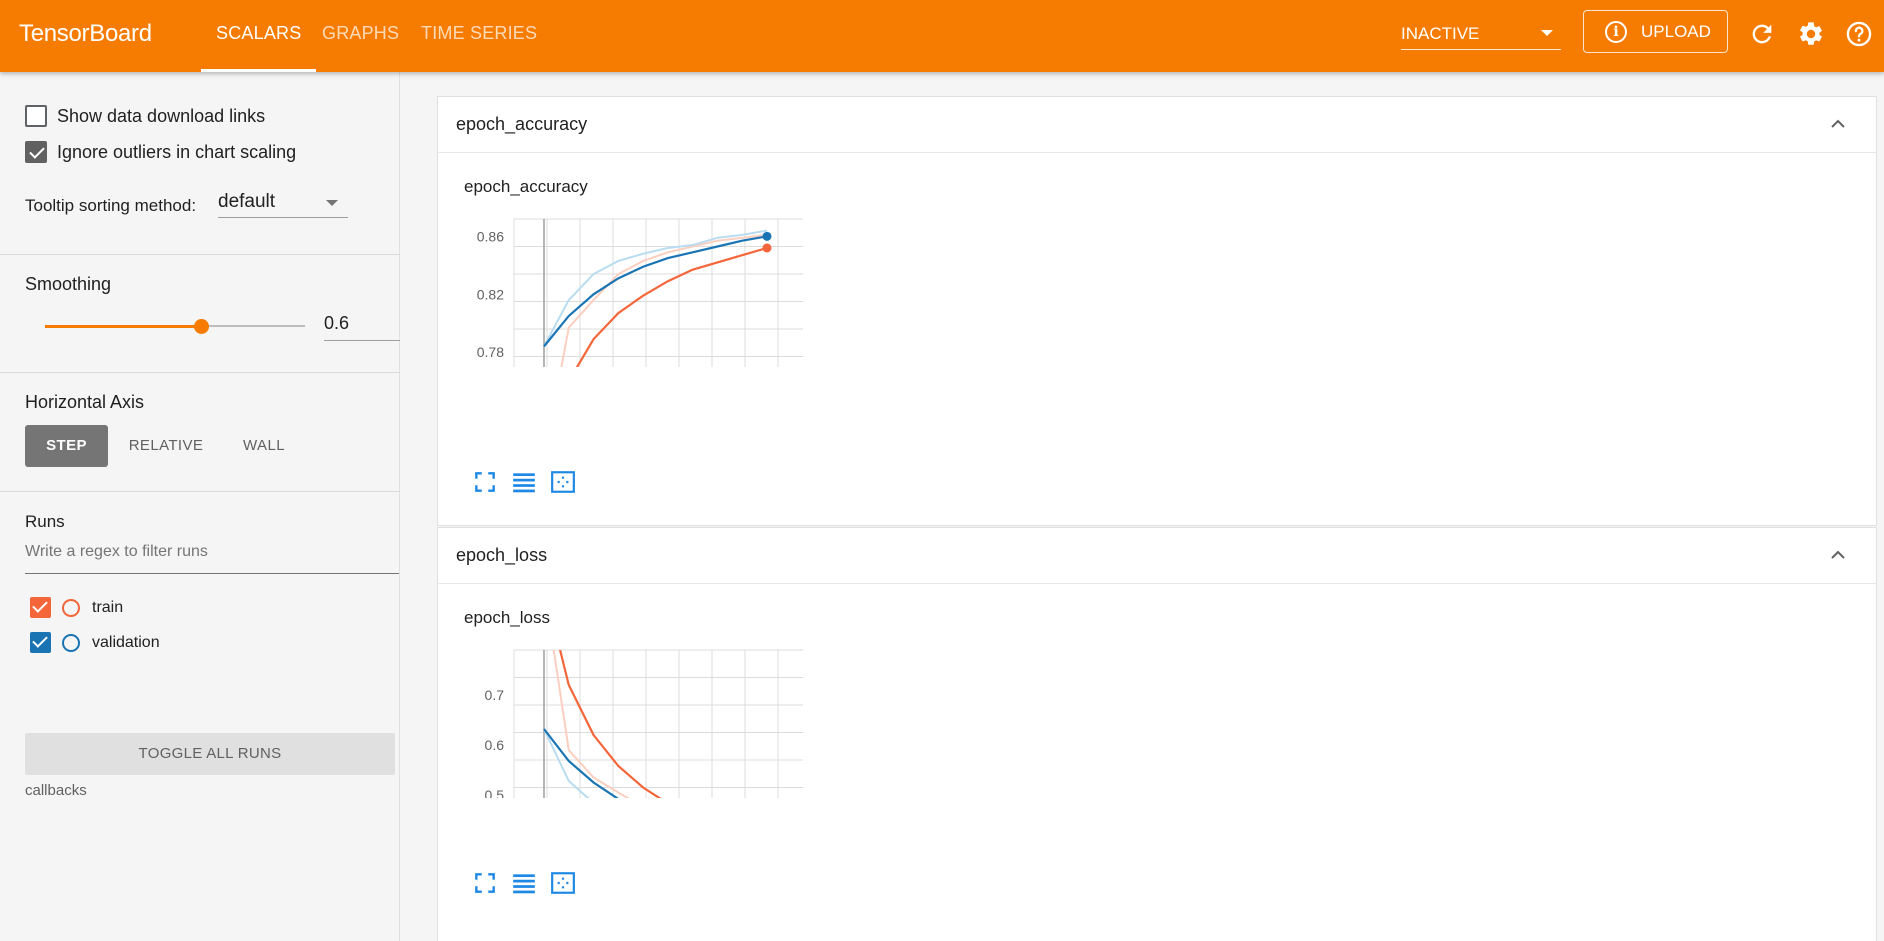  I want to click on app-title: TensorBoard, so click(85, 33).